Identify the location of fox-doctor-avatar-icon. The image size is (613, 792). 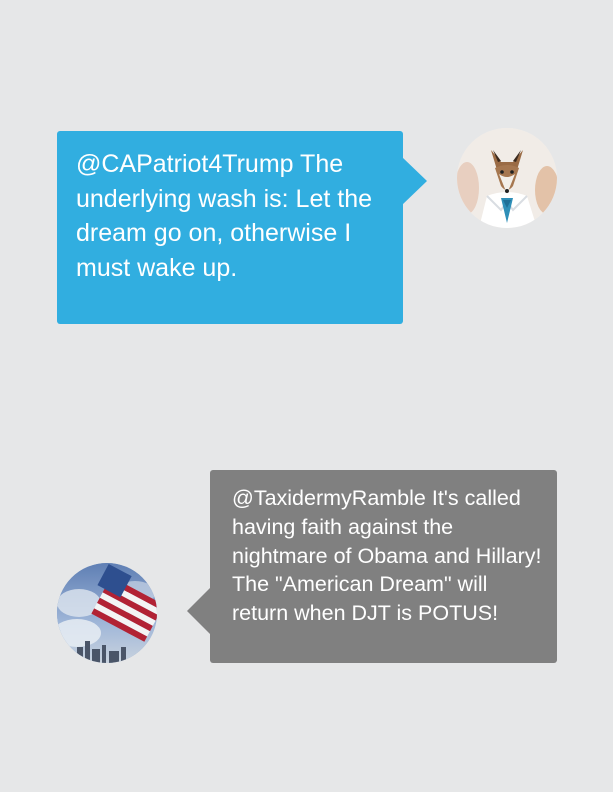
(507, 178).